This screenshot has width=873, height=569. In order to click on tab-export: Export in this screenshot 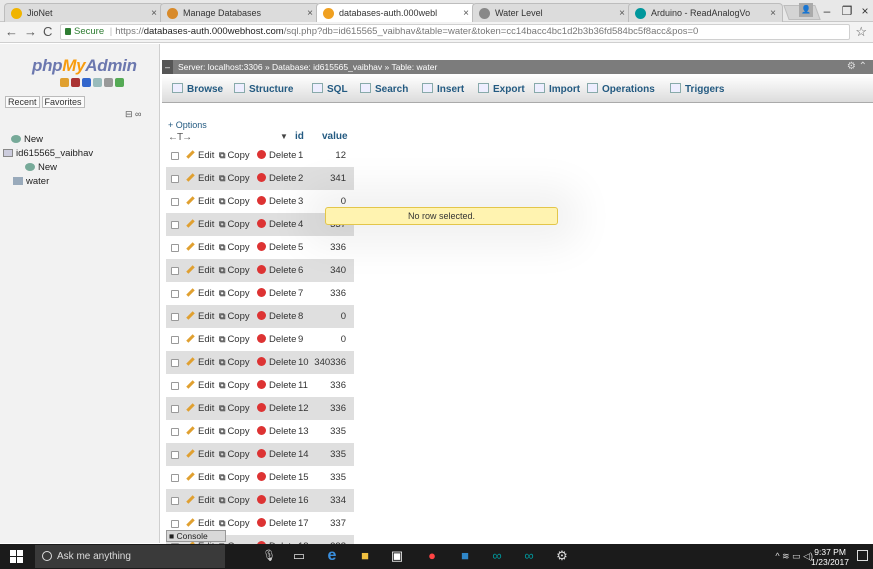, I will do `click(501, 89)`.